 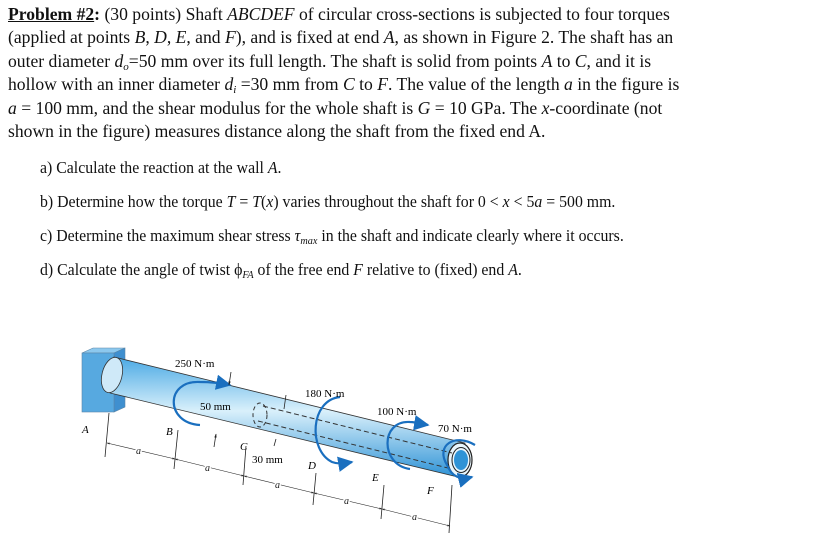 What do you see at coordinates (346, 501) in the screenshot?
I see `dim-label-de: a` at bounding box center [346, 501].